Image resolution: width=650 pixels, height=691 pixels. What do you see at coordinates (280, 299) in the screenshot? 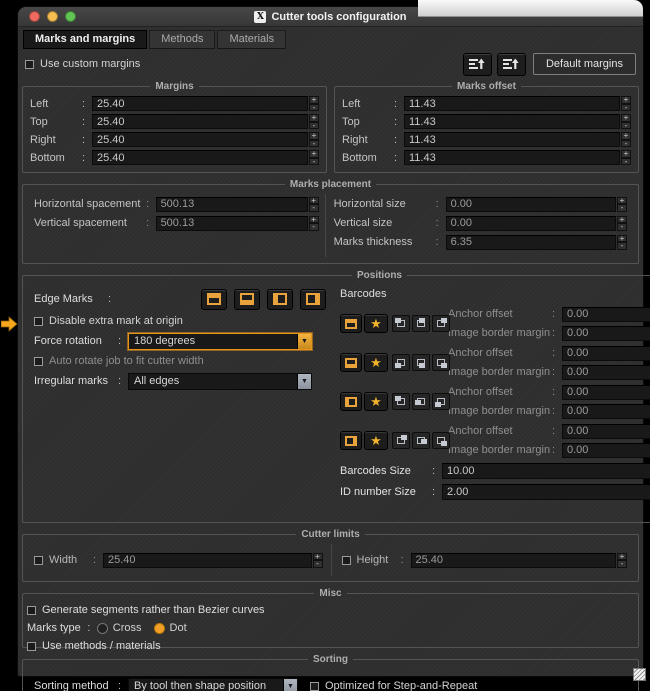
I see `edge-mark-left-button` at bounding box center [280, 299].